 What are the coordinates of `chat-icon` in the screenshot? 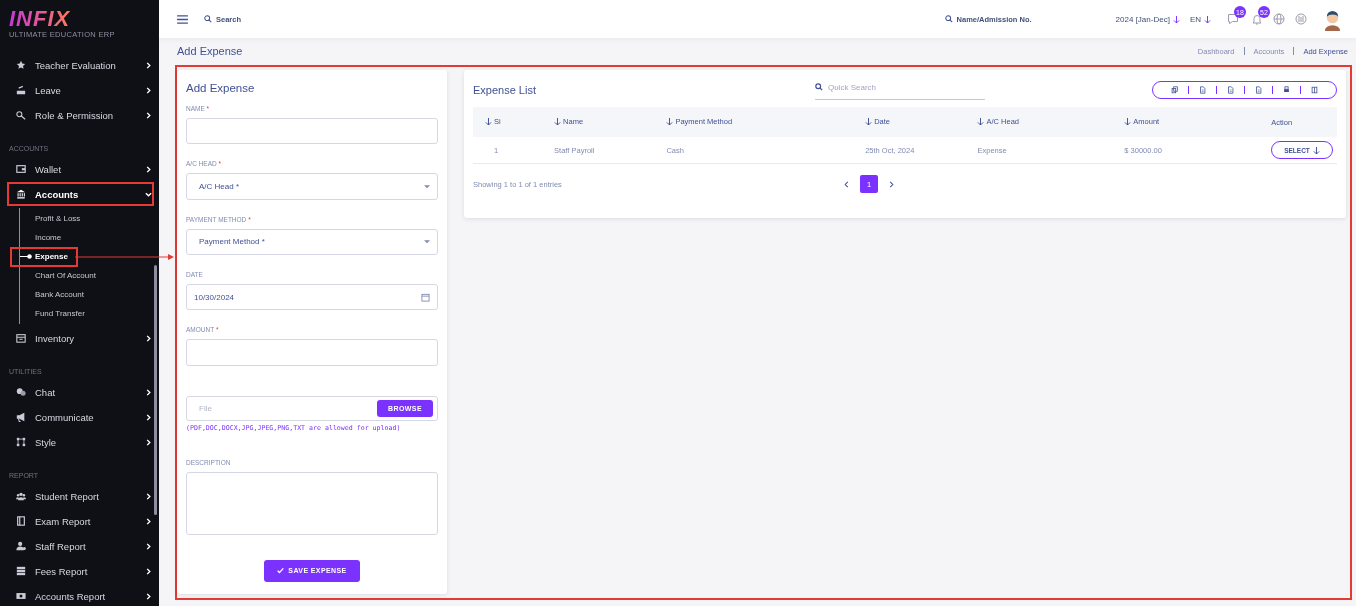 It's located at (21, 392).